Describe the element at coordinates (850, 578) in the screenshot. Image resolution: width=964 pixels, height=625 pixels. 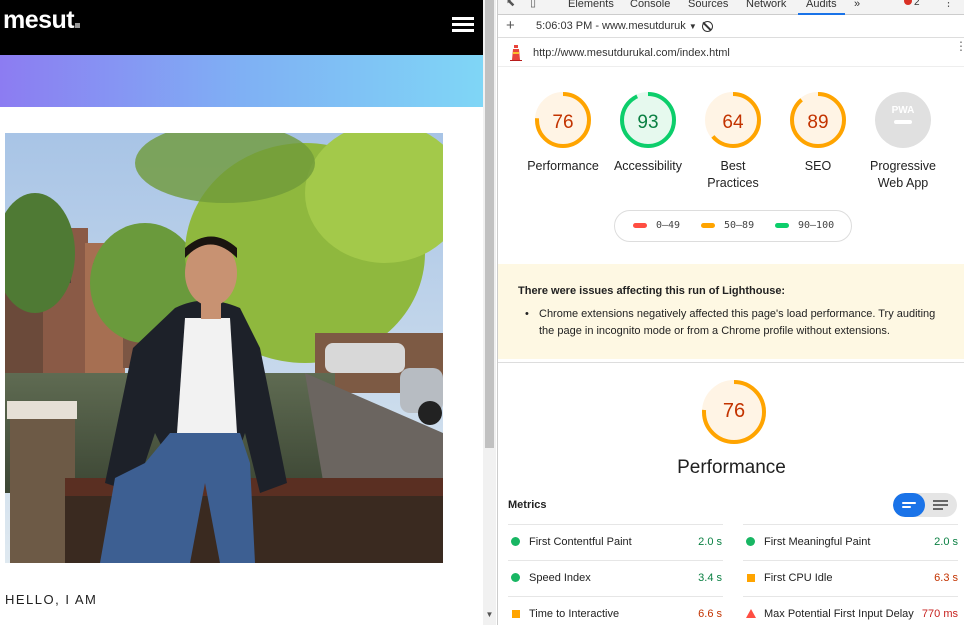
I see `metric-first-cpu-idle: First CPU Idle 6.3 s` at that location.